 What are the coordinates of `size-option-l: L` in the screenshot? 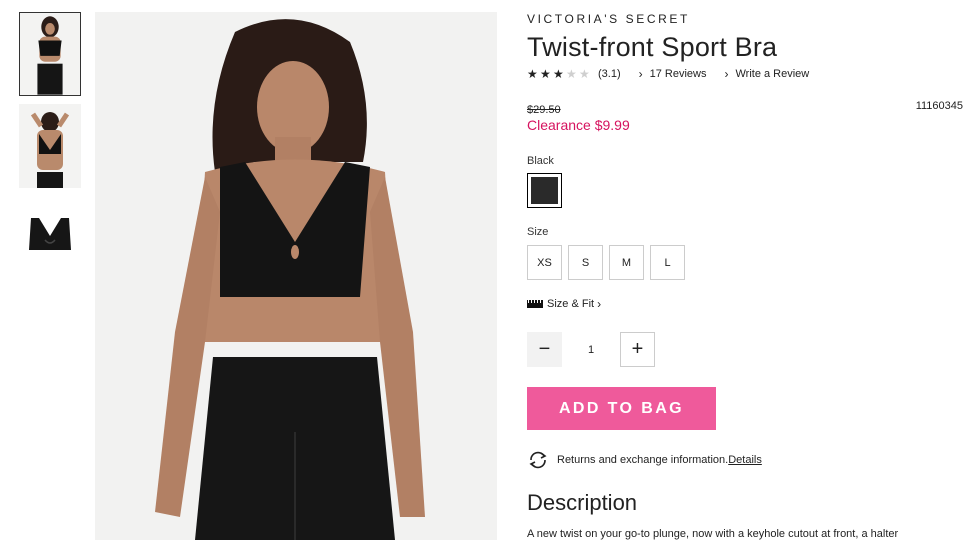 It's located at (667, 262).